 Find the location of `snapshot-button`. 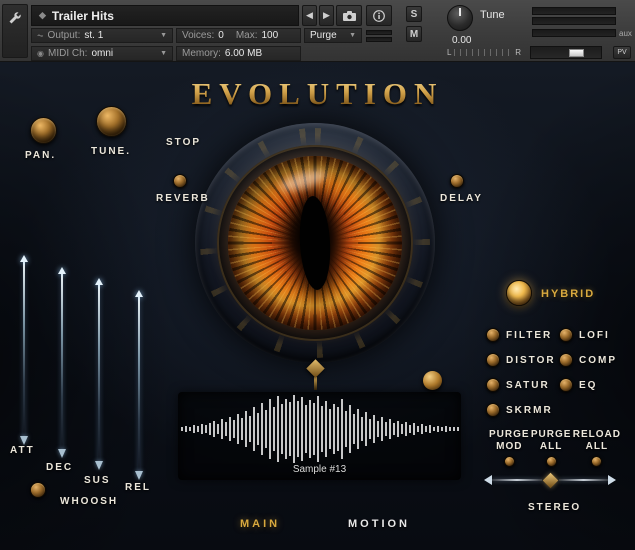

snapshot-button is located at coordinates (349, 15).